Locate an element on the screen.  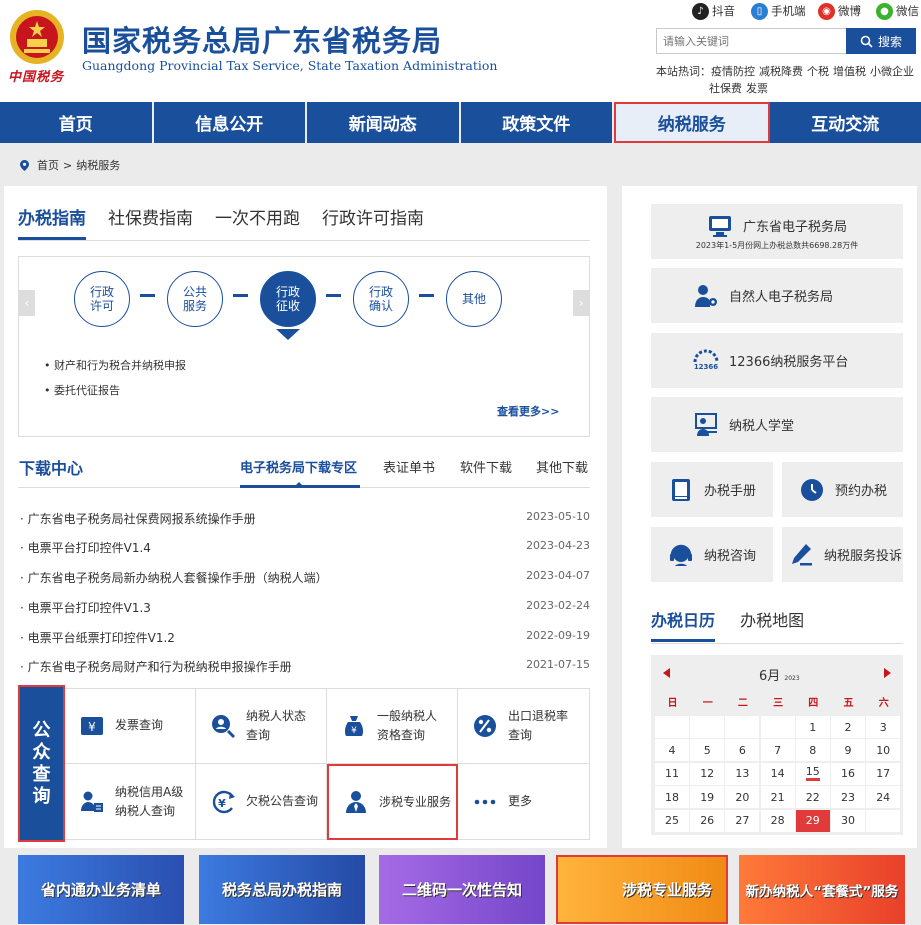
list-item: • 委托代征报告 is located at coordinates (115, 390).